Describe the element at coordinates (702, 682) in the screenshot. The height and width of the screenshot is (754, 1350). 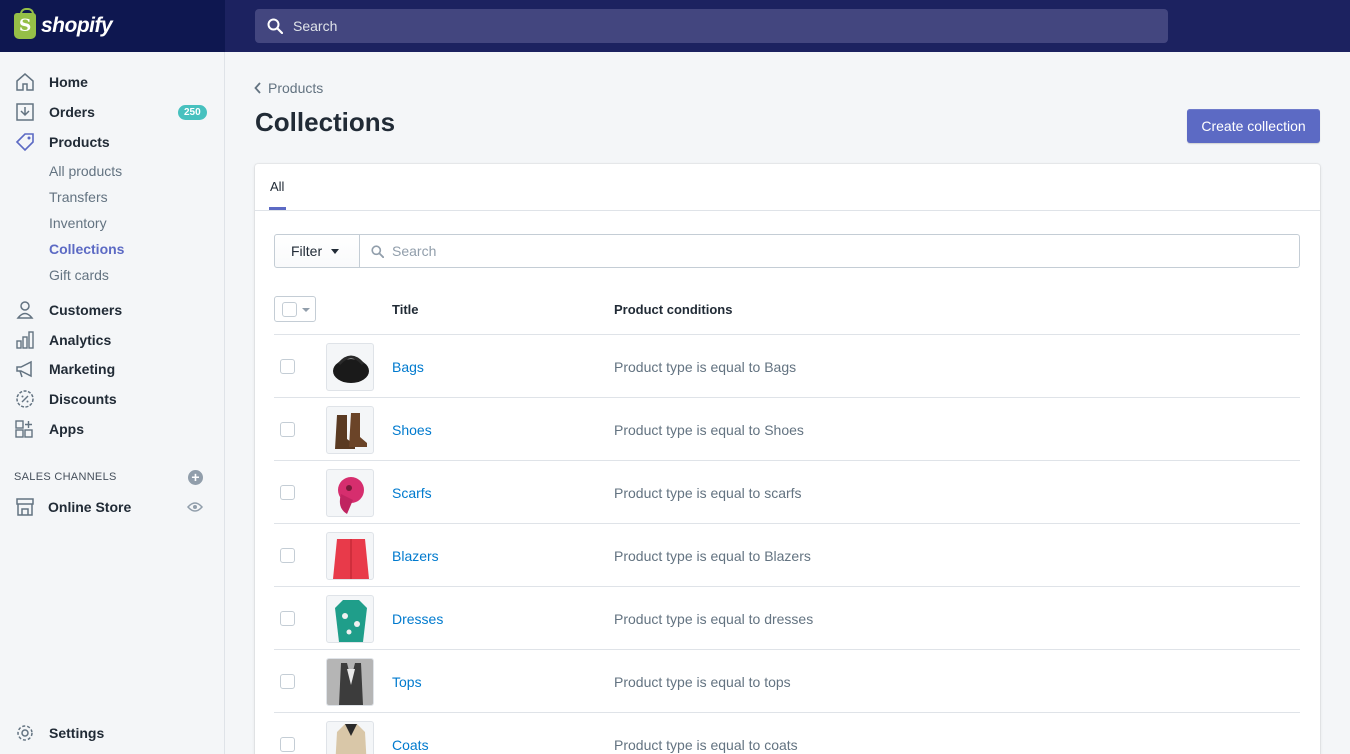
I see `product-condition: Product type is equal to tops` at that location.